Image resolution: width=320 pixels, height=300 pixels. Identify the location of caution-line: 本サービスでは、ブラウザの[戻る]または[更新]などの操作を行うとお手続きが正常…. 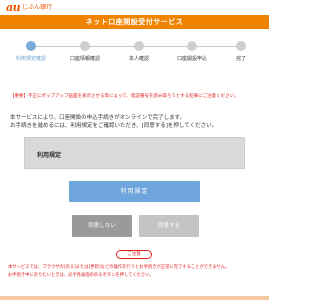
(119, 267).